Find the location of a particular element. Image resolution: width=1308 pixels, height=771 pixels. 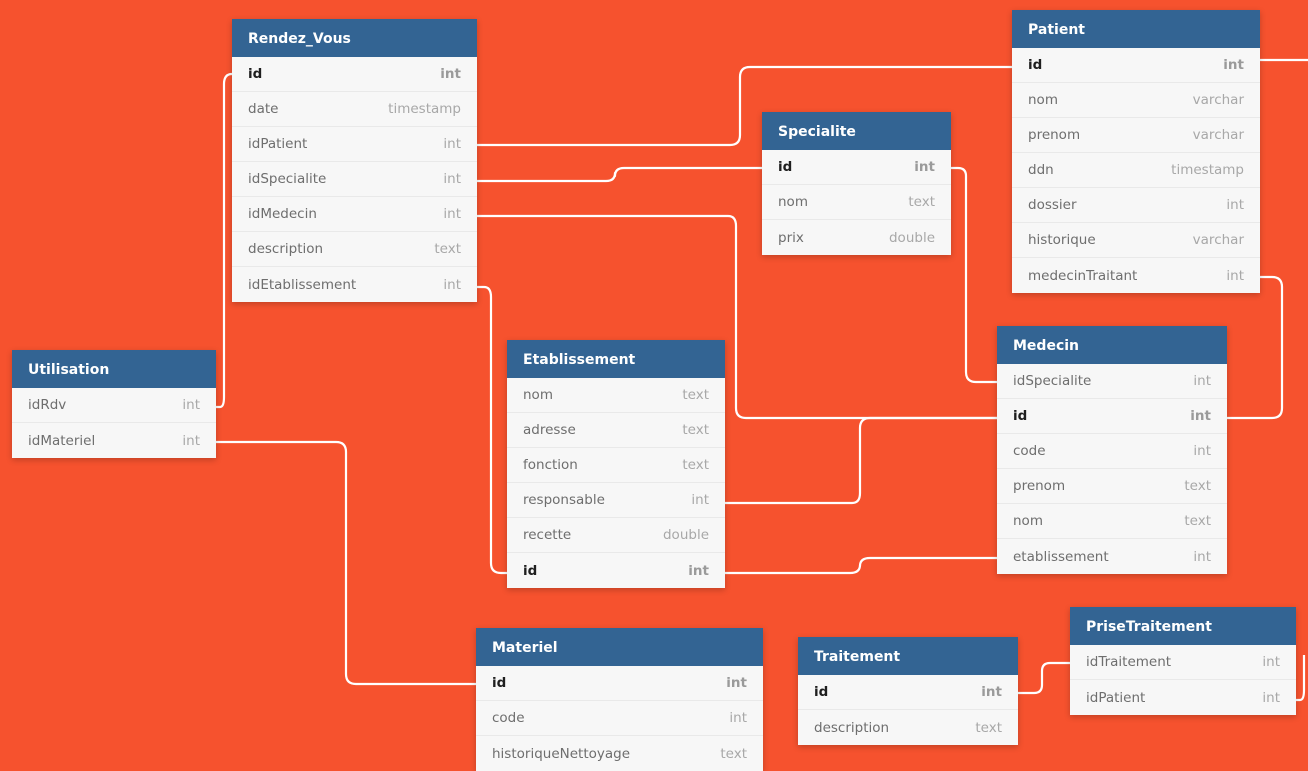

field-row: dossier int is located at coordinates (1136, 205).